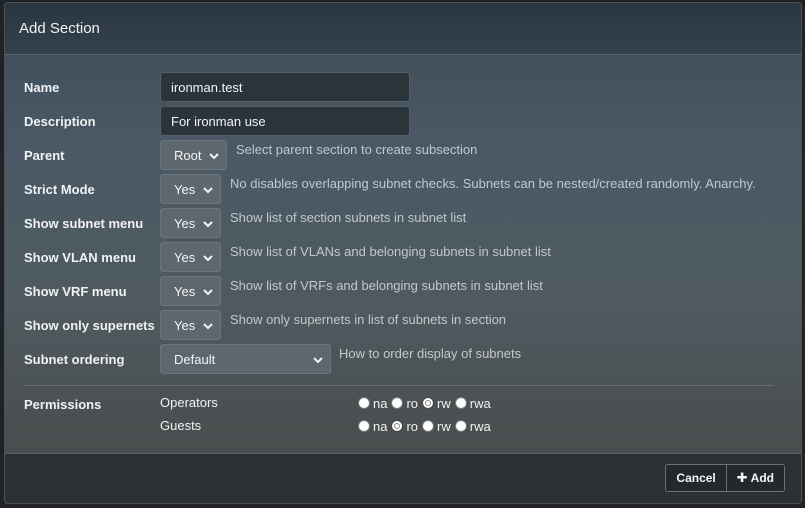 Image resolution: width=805 pixels, height=508 pixels. I want to click on permissions-label: Permissions, so click(63, 404).